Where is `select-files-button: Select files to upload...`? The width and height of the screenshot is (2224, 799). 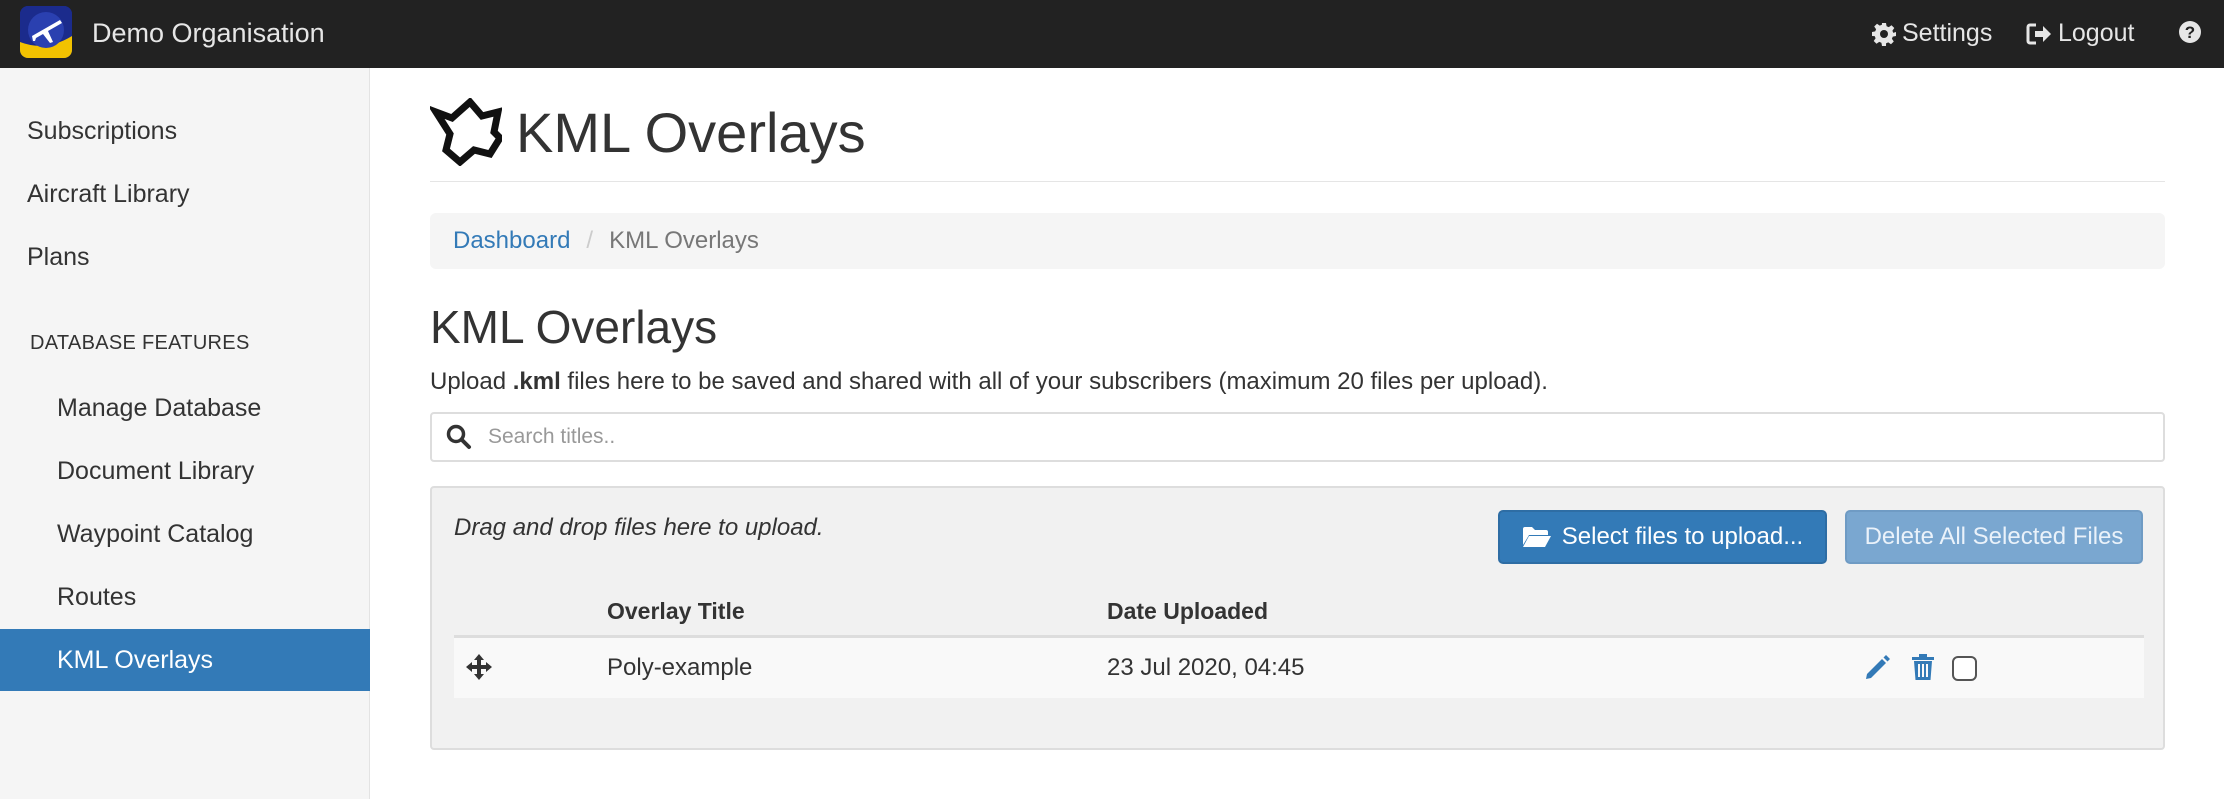
select-files-button: Select files to upload... is located at coordinates (1662, 537).